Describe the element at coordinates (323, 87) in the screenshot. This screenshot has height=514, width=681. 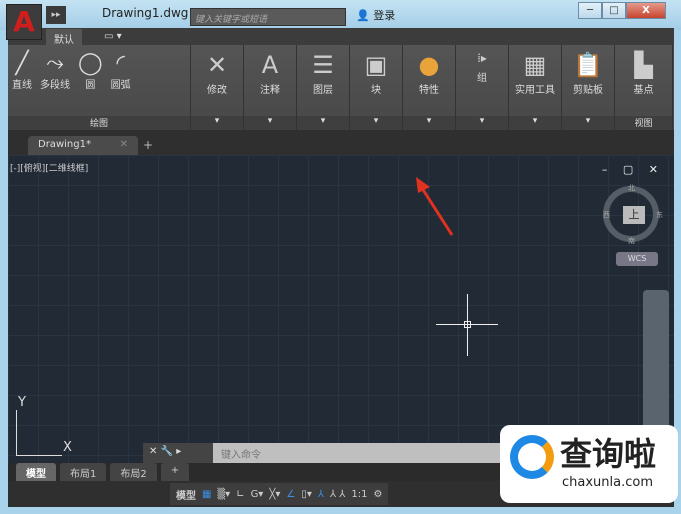
I see `panel-layers: ☰ 图层 ▾` at that location.